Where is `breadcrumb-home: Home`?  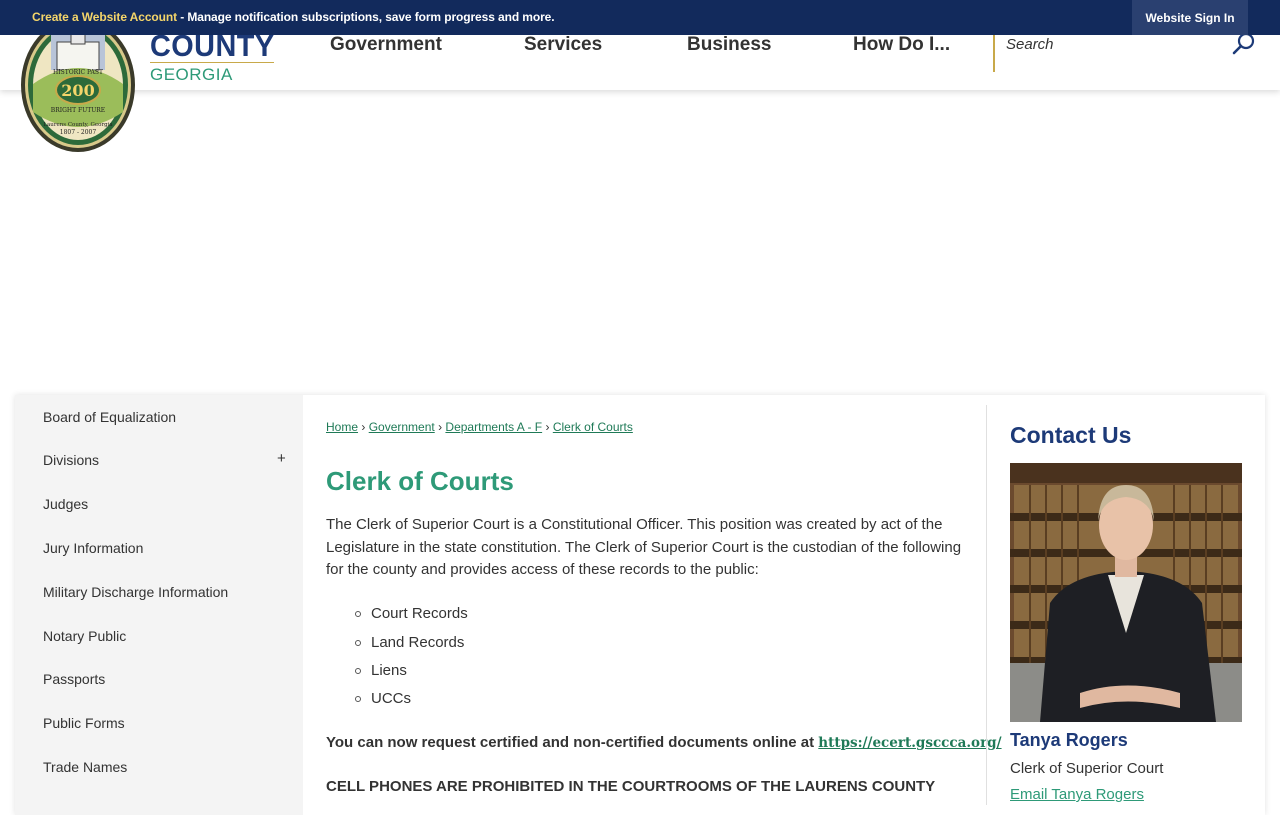 breadcrumb-home: Home is located at coordinates (342, 427).